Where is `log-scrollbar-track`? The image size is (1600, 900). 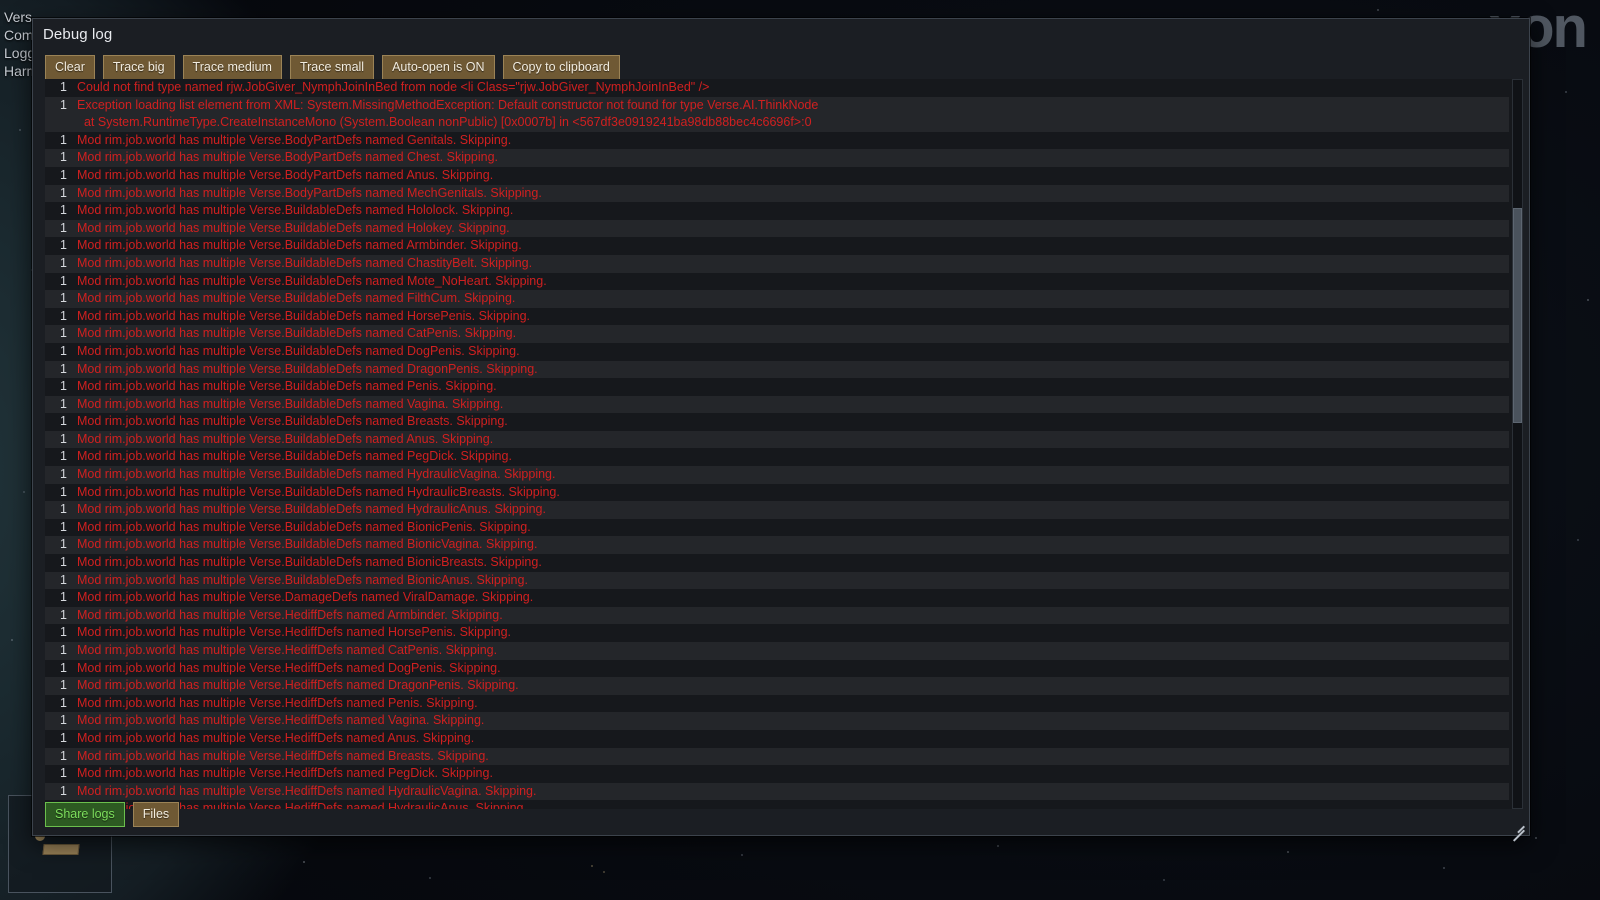
log-scrollbar-track is located at coordinates (1517, 444).